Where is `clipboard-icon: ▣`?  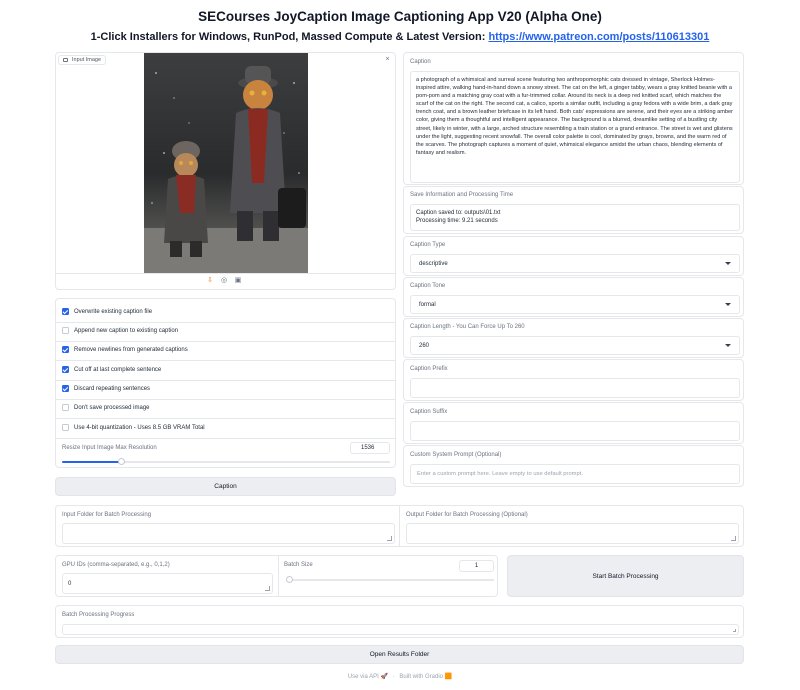 clipboard-icon: ▣ is located at coordinates (238, 281).